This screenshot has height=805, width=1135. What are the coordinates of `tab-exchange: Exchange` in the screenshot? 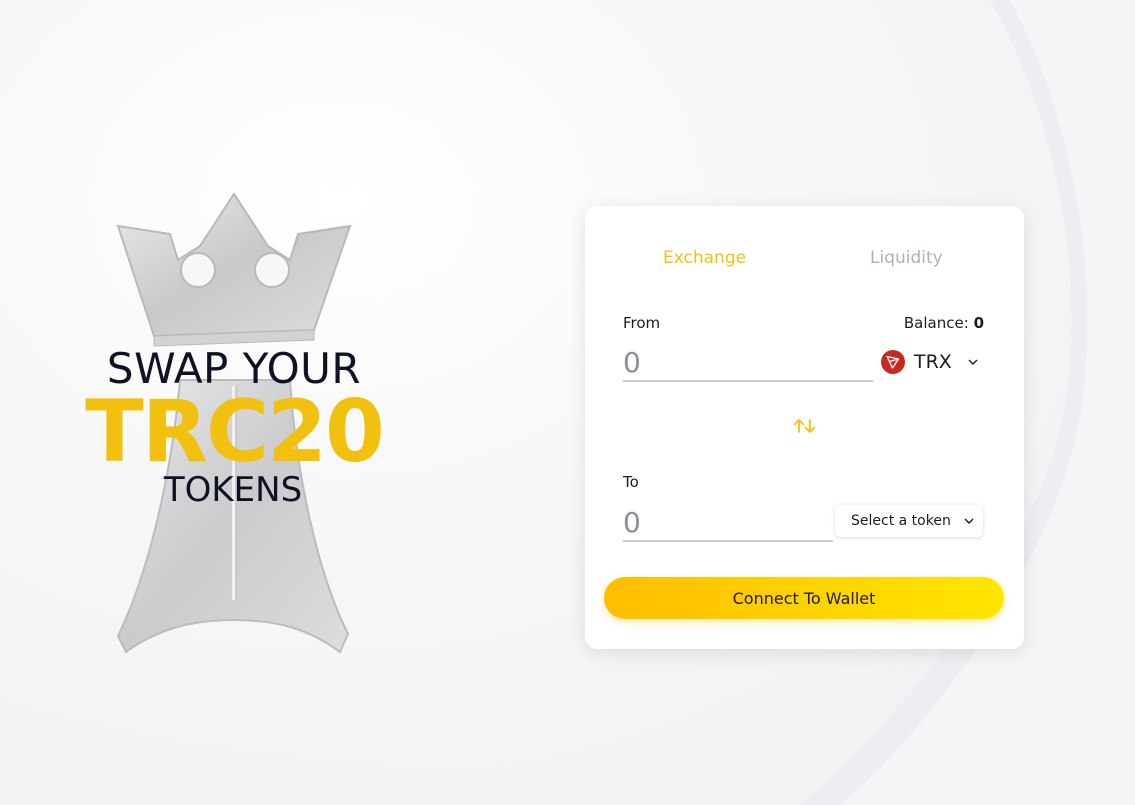 It's located at (704, 258).